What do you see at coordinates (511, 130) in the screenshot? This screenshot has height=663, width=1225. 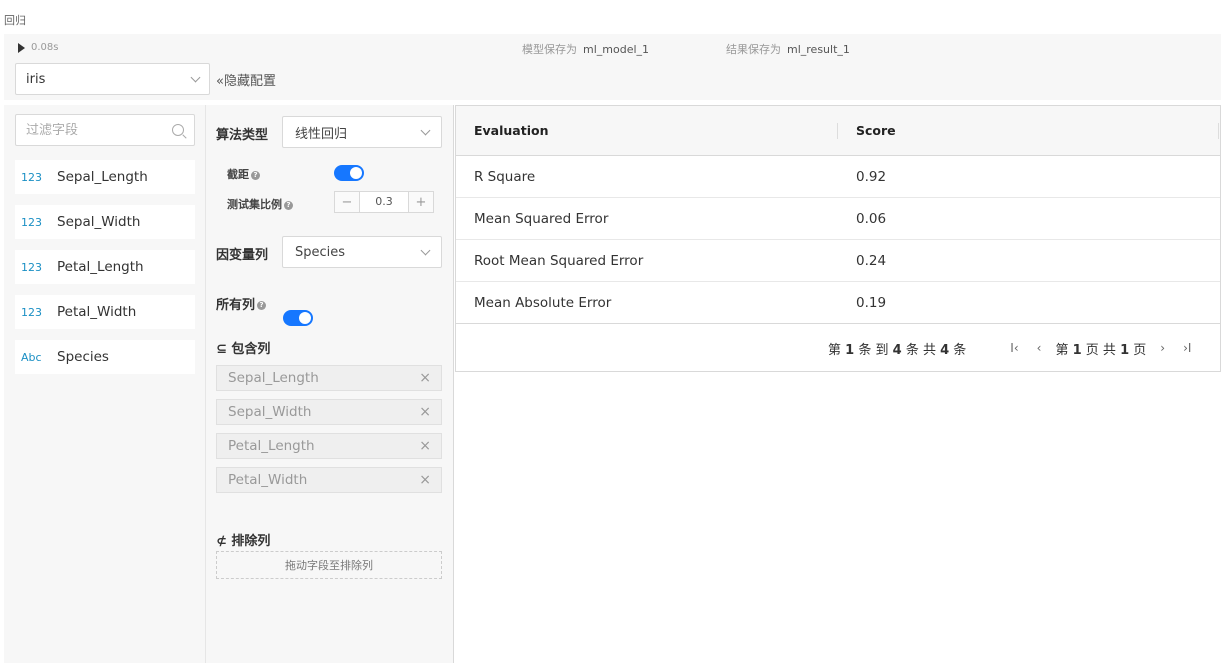 I see `column-header-evaluation: Evaluation` at bounding box center [511, 130].